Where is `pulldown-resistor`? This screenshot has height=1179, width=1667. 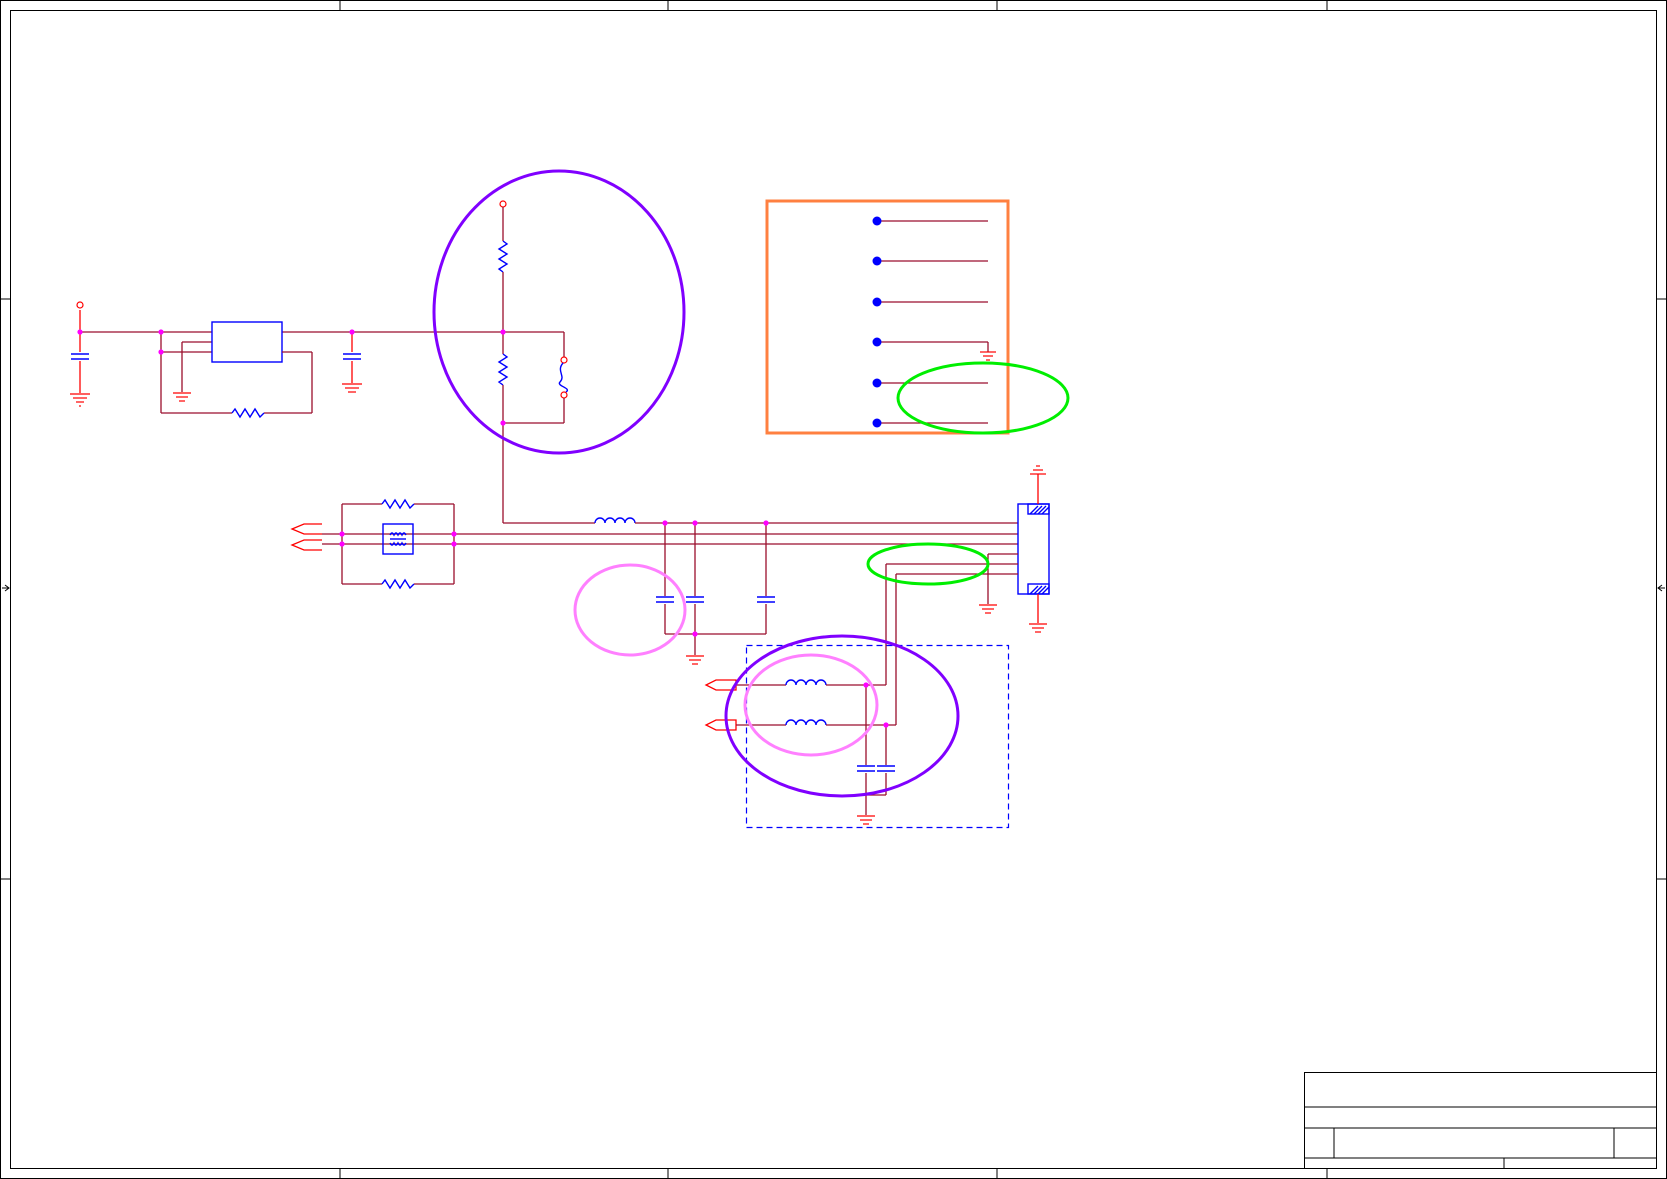 pulldown-resistor is located at coordinates (503, 369).